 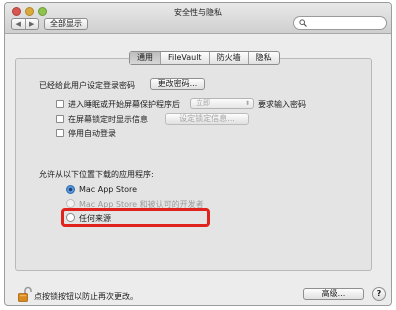 What do you see at coordinates (340, 23) in the screenshot?
I see `search-field` at bounding box center [340, 23].